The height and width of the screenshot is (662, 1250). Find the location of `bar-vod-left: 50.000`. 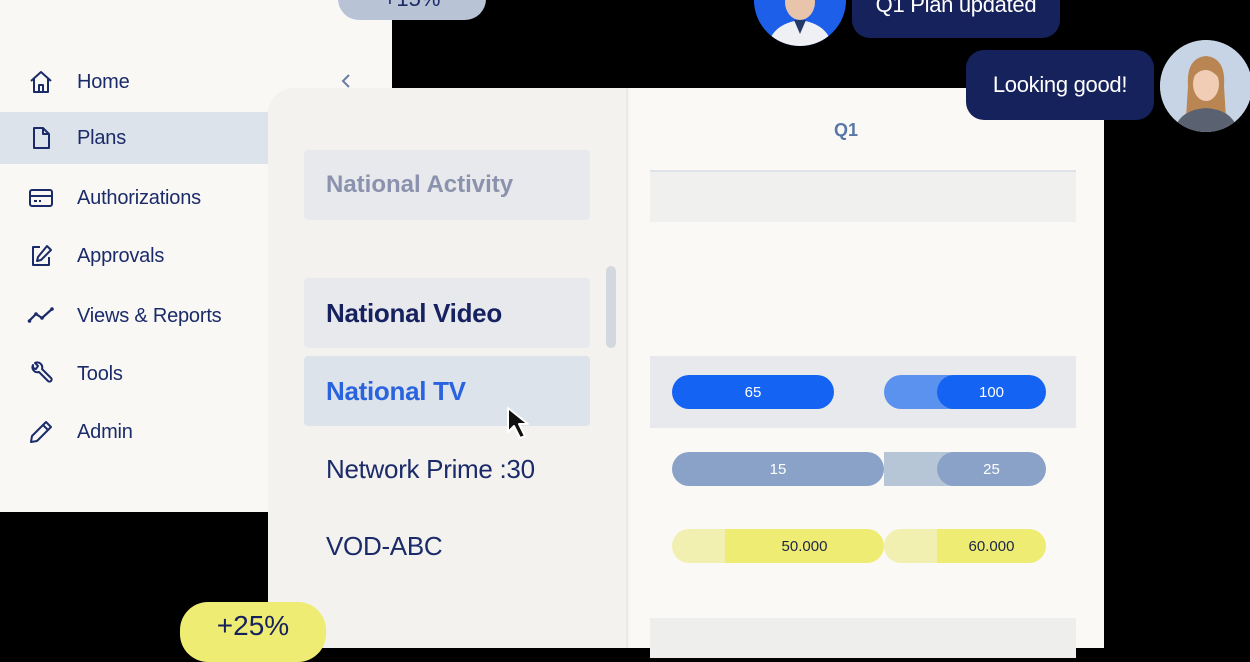

bar-vod-left: 50.000 is located at coordinates (804, 546).